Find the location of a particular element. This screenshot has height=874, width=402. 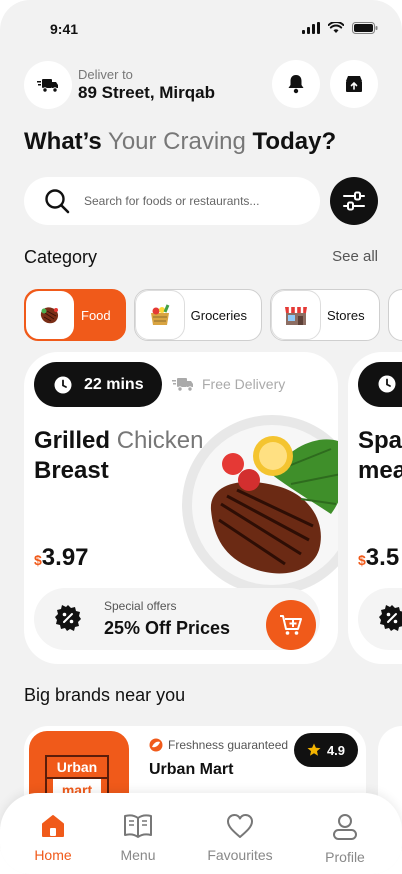

nav-label: Menu is located at coordinates (138, 855).